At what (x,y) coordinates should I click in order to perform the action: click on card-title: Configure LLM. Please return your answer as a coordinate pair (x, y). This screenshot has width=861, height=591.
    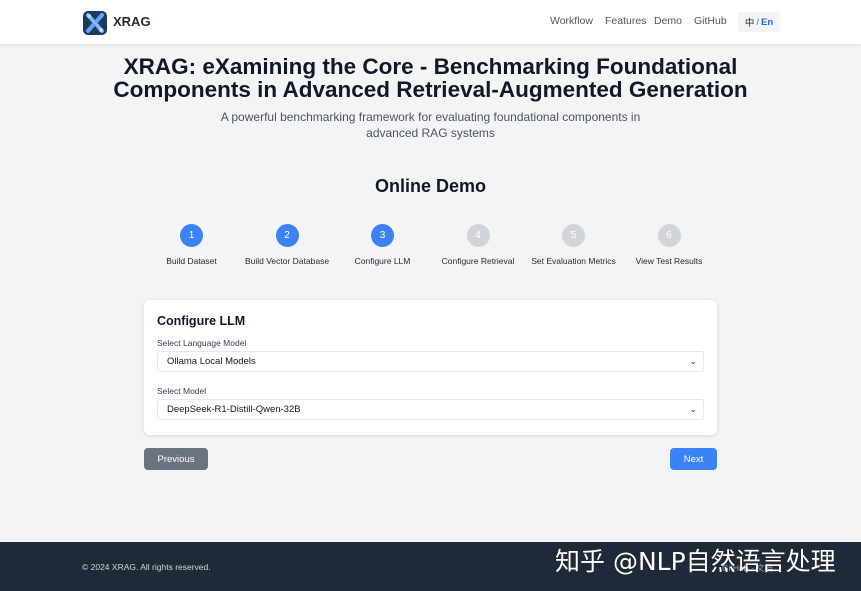
    Looking at the image, I should click on (201, 321).